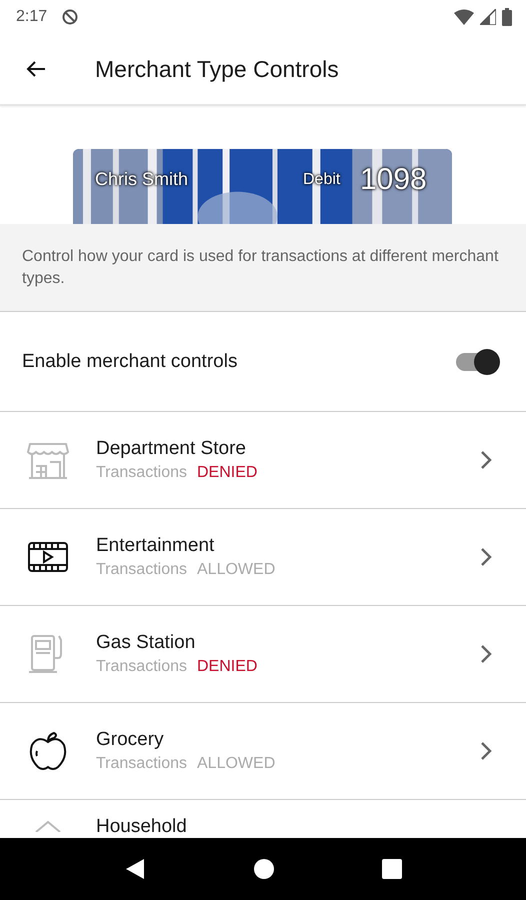 The image size is (526, 900). What do you see at coordinates (263, 869) in the screenshot?
I see `home-nav-icon` at bounding box center [263, 869].